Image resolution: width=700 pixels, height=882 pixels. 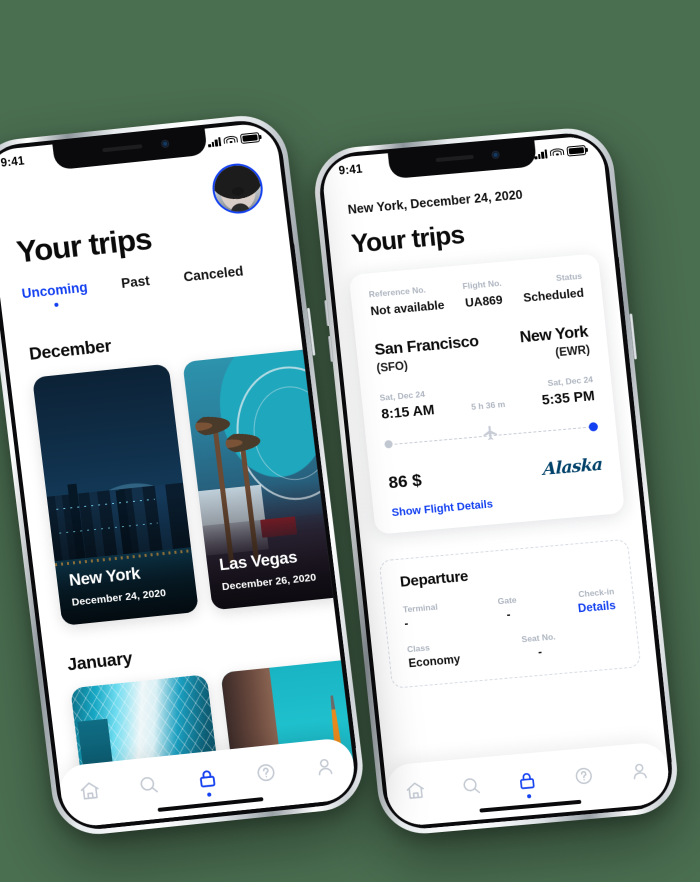 What do you see at coordinates (420, 616) in the screenshot?
I see `terminal-field: Terminal -` at bounding box center [420, 616].